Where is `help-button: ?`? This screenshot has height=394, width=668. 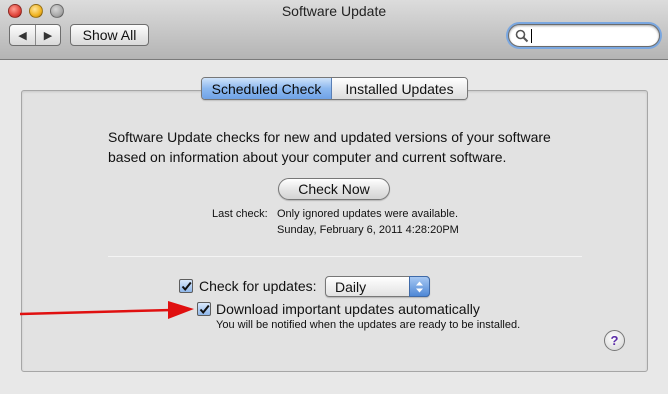 help-button: ? is located at coordinates (614, 340).